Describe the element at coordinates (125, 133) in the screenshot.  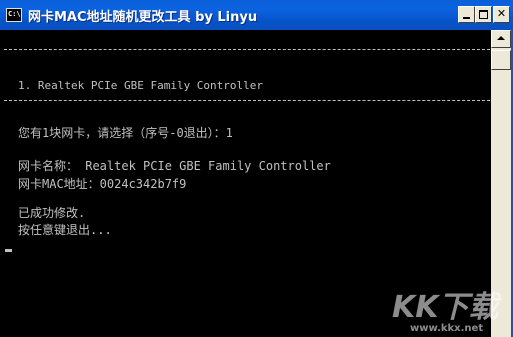
I see `prompt-line: 您有1块网卡，请选择（序号-0退出）：1` at that location.